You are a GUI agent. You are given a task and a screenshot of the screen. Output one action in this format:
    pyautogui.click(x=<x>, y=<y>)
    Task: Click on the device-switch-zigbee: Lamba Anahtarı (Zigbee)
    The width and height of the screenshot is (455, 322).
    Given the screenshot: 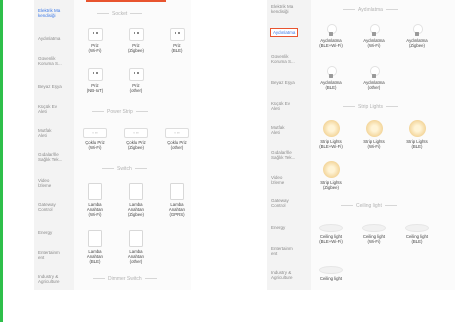 What is the action you would take?
    pyautogui.click(x=136, y=200)
    